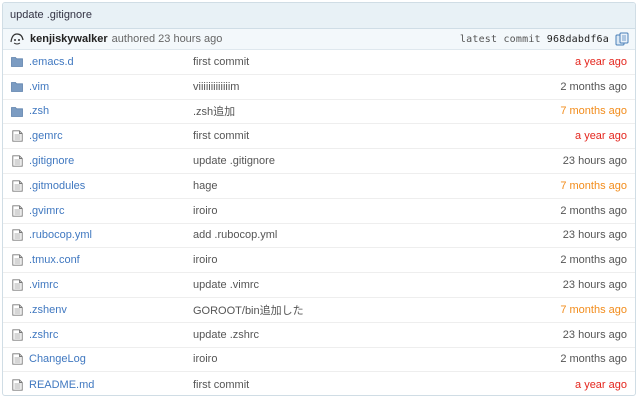 The width and height of the screenshot is (640, 400). I want to click on file-row: .vimrc update .vimrc 23 hours ago, so click(319, 285).